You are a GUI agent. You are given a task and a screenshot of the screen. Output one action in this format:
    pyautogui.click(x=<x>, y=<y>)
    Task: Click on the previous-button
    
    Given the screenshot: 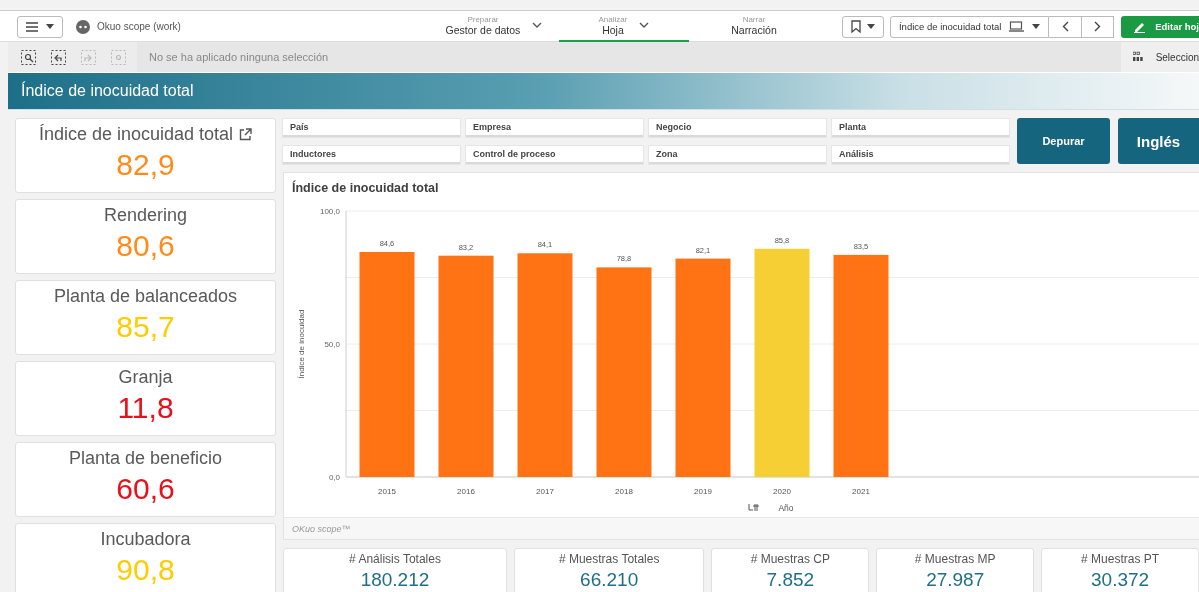 What is the action you would take?
    pyautogui.click(x=1065, y=26)
    